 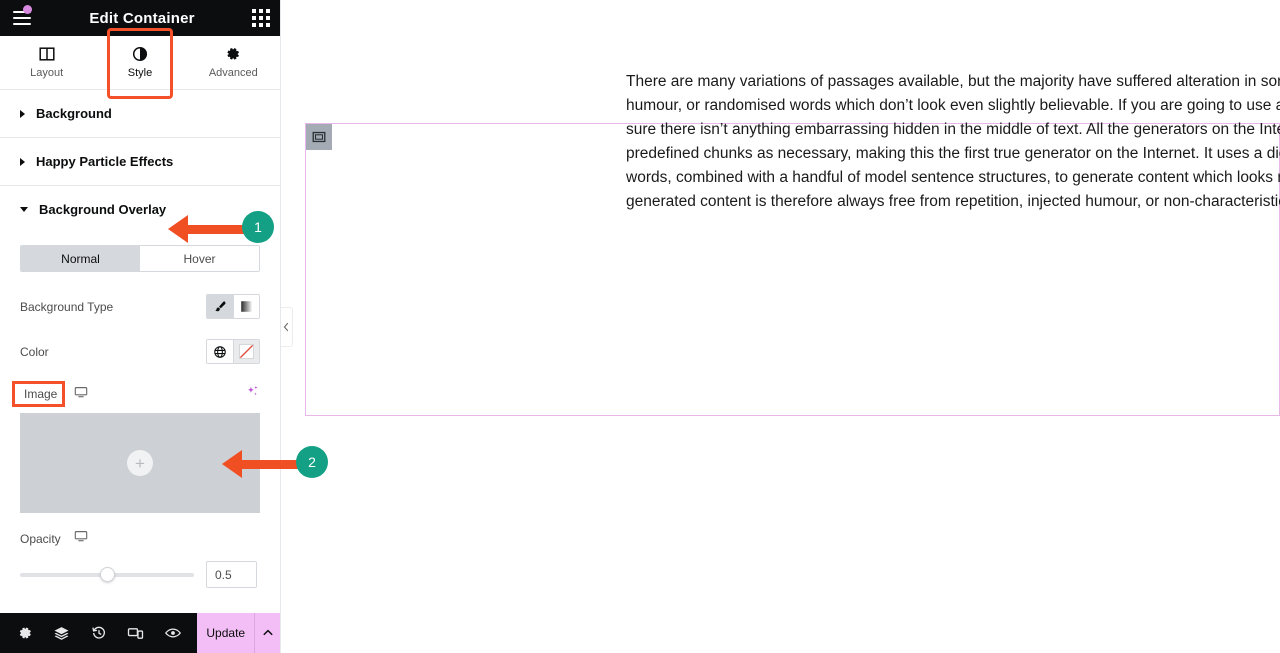 I want to click on state-tab-normal: Normal, so click(x=80, y=258).